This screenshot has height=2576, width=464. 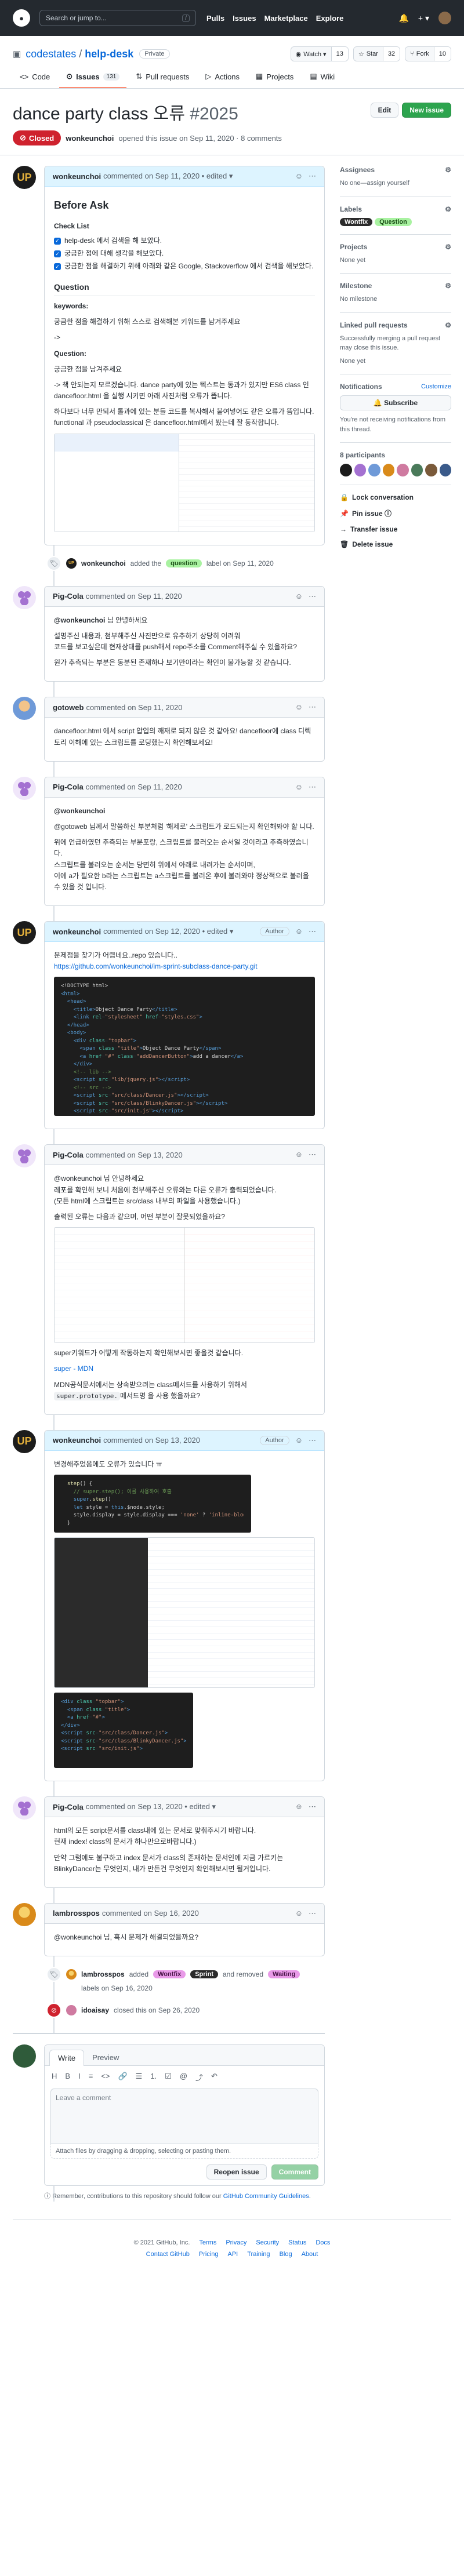 What do you see at coordinates (79, 2077) in the screenshot?
I see `italic-icon: I` at bounding box center [79, 2077].